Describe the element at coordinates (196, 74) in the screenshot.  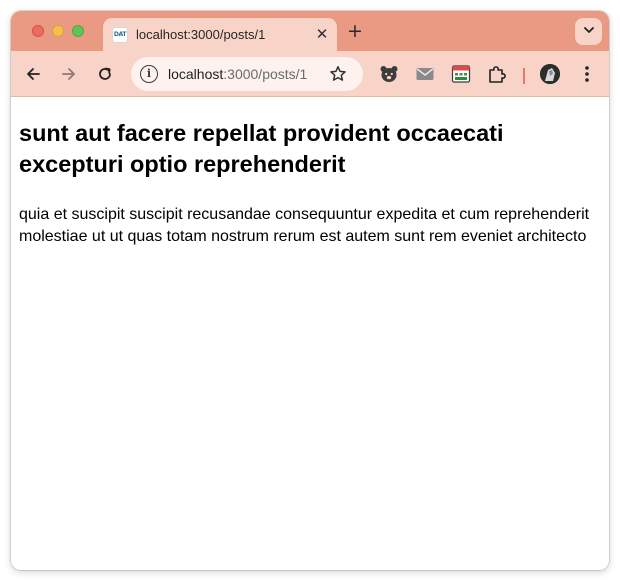
I see `url-host: localhost` at that location.